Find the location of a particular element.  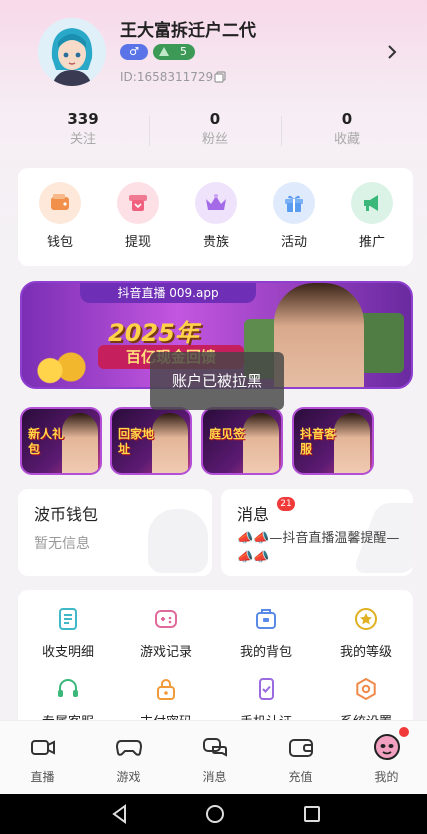

quick-action-label: 钱包 is located at coordinates (59, 242).